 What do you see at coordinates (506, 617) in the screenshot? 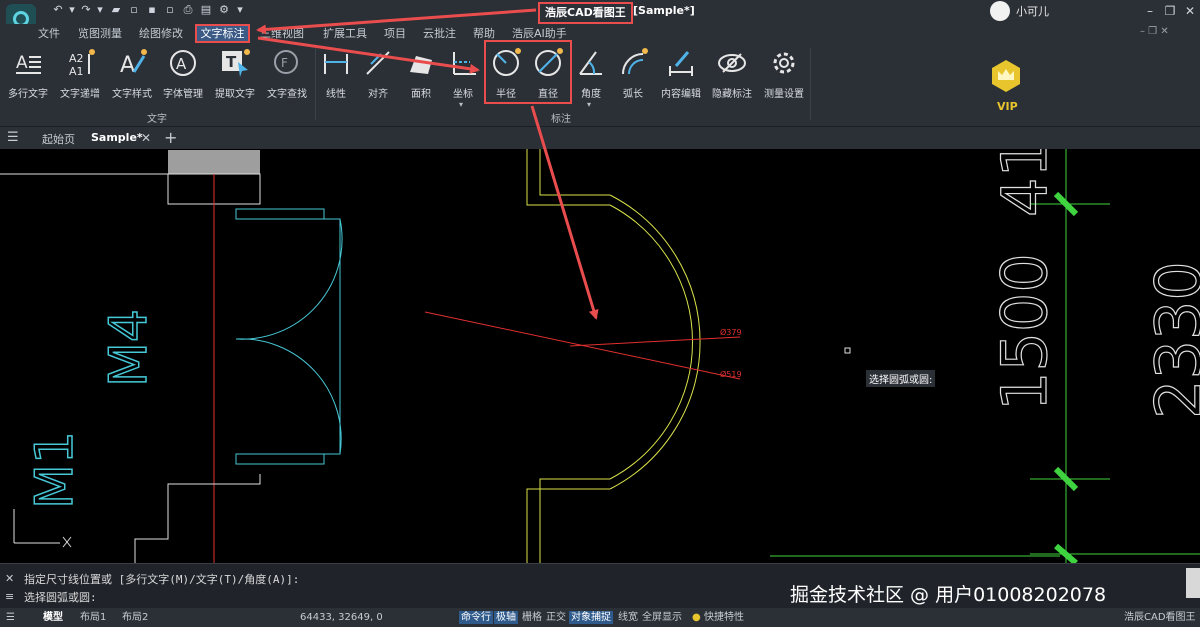
I see `toggle-polar: 极轴` at bounding box center [506, 617].